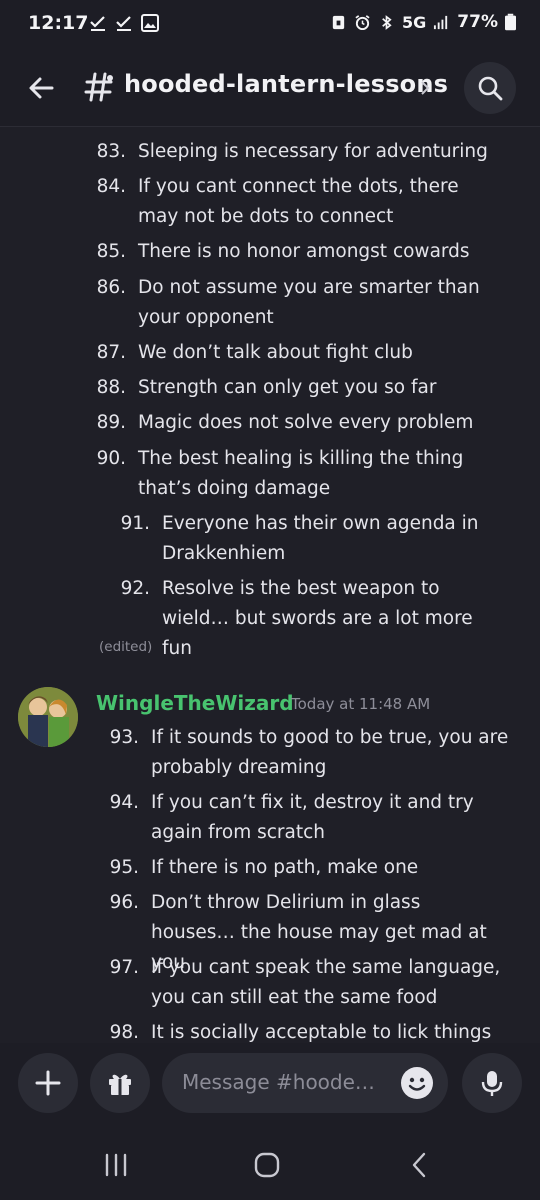 Image resolution: width=540 pixels, height=1200 pixels. I want to click on system-indicators: 5G 77%, so click(423, 22).